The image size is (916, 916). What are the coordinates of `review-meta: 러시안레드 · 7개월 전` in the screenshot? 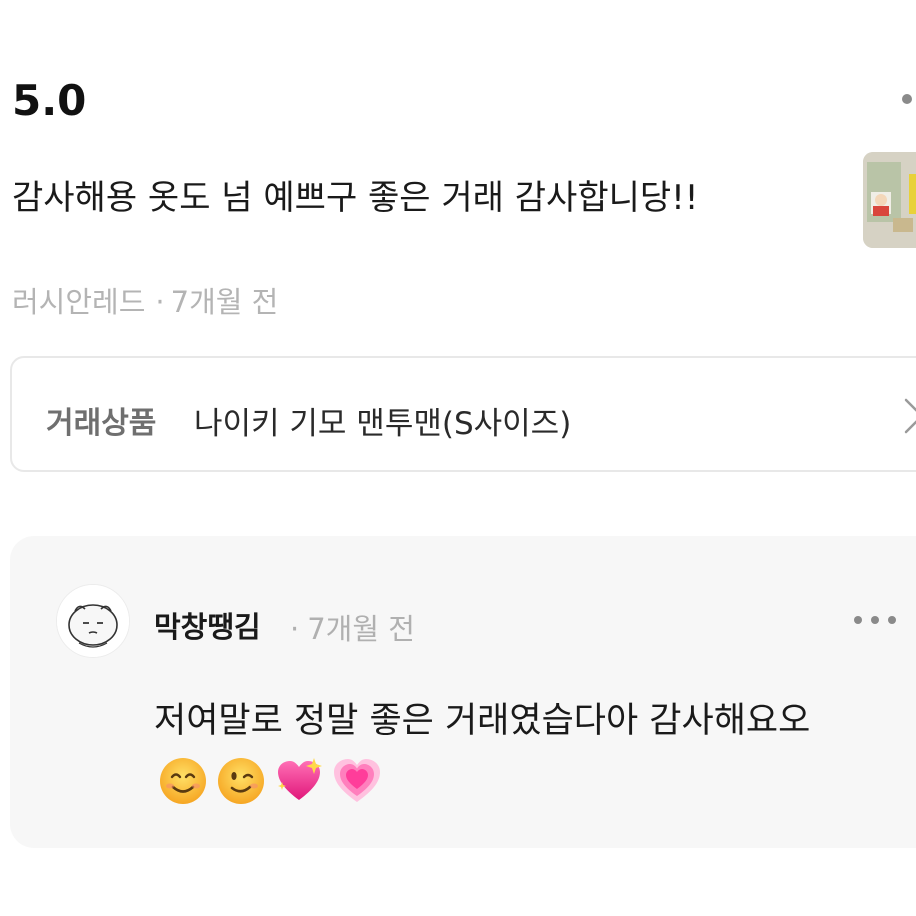 It's located at (145, 300).